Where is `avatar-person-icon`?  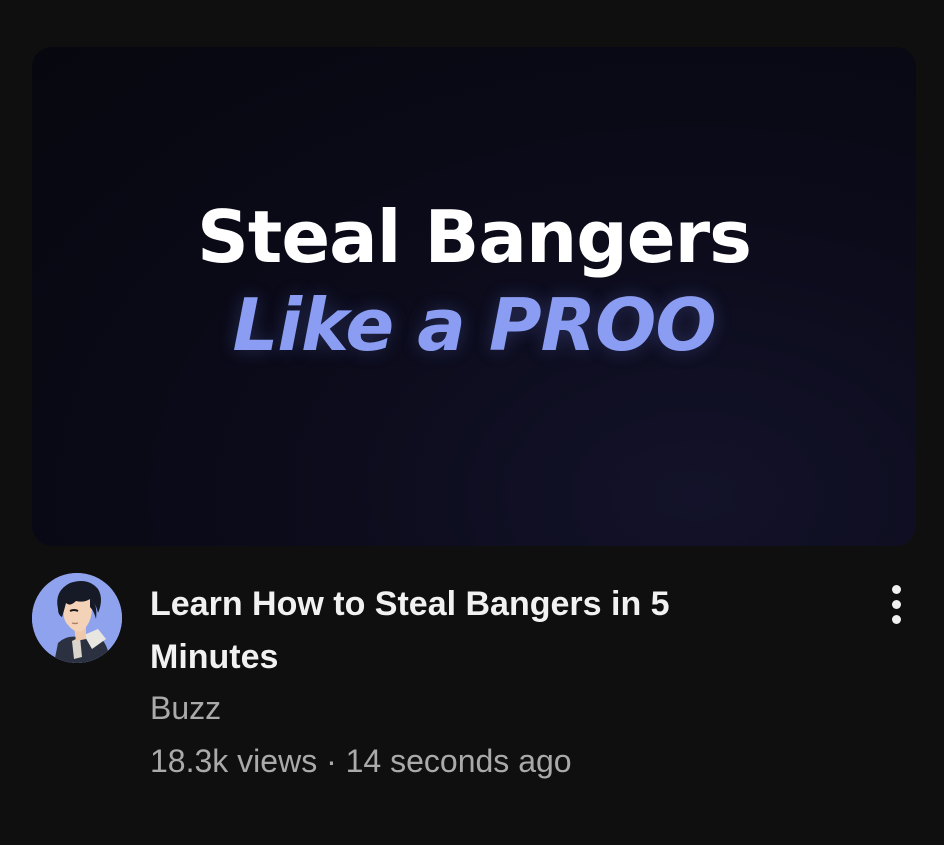
avatar-person-icon is located at coordinates (77, 618).